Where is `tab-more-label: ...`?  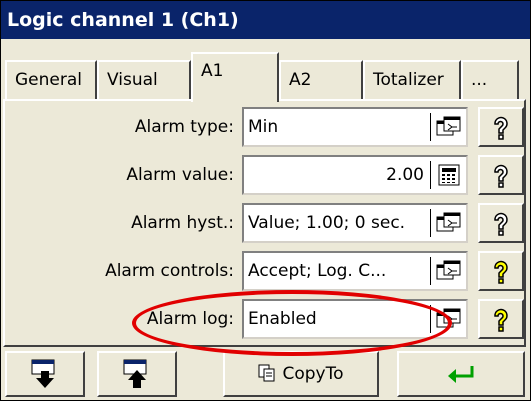
tab-more-label: ... is located at coordinates (479, 80).